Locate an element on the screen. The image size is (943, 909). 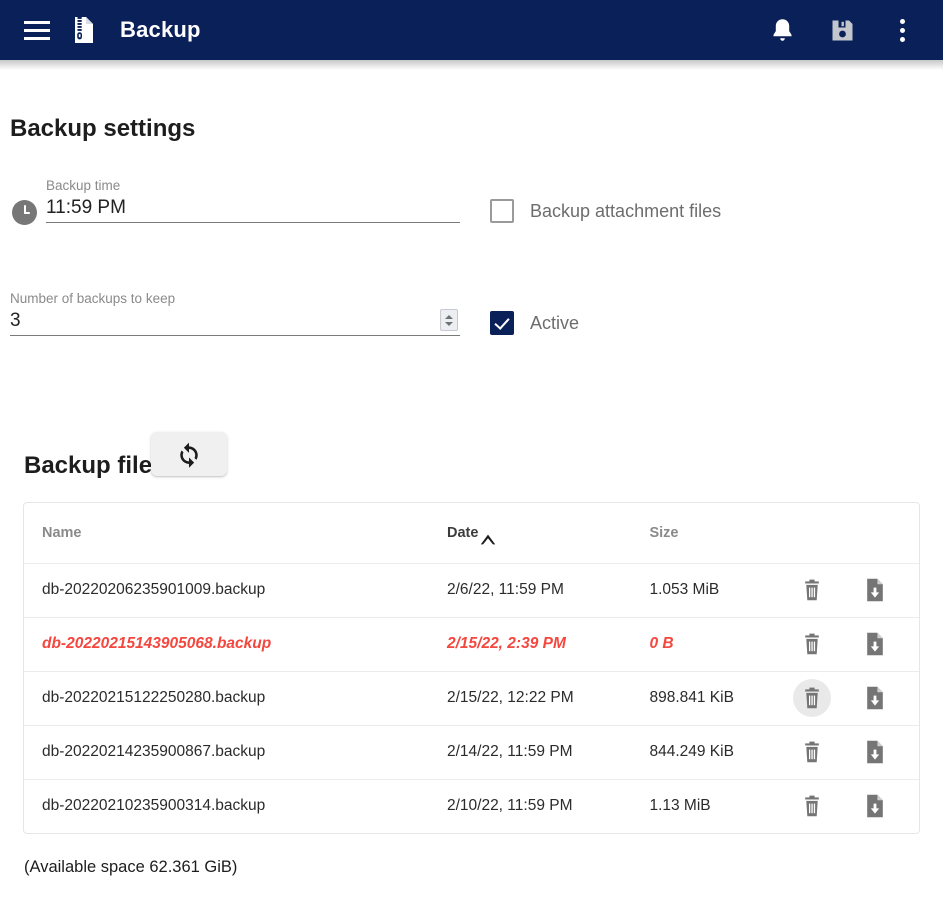
table-header-row: Name Date Size is located at coordinates (471, 533).